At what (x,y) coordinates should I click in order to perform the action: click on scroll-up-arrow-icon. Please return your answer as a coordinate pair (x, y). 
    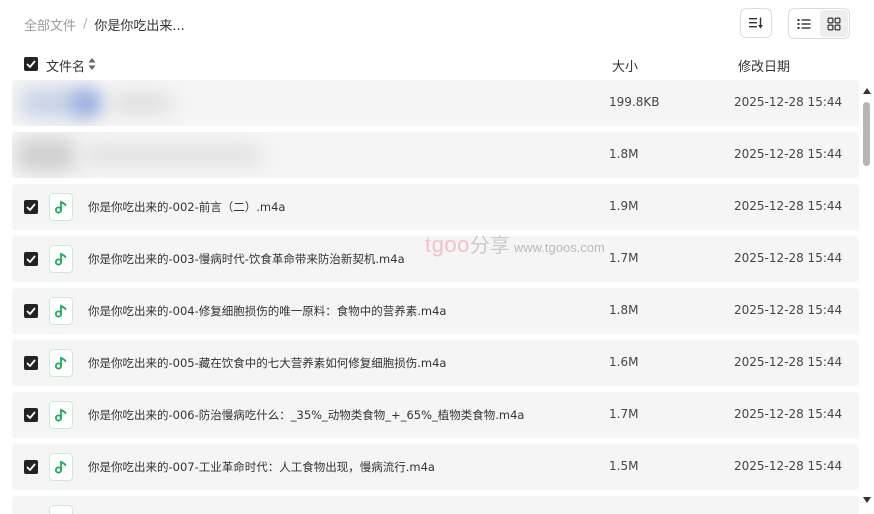
    Looking at the image, I should click on (867, 91).